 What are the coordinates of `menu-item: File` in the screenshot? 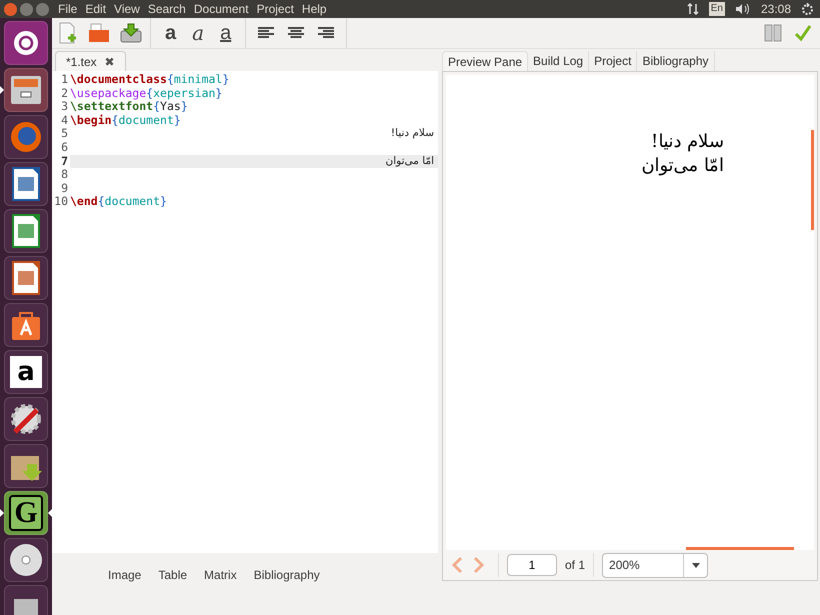 It's located at (68, 9).